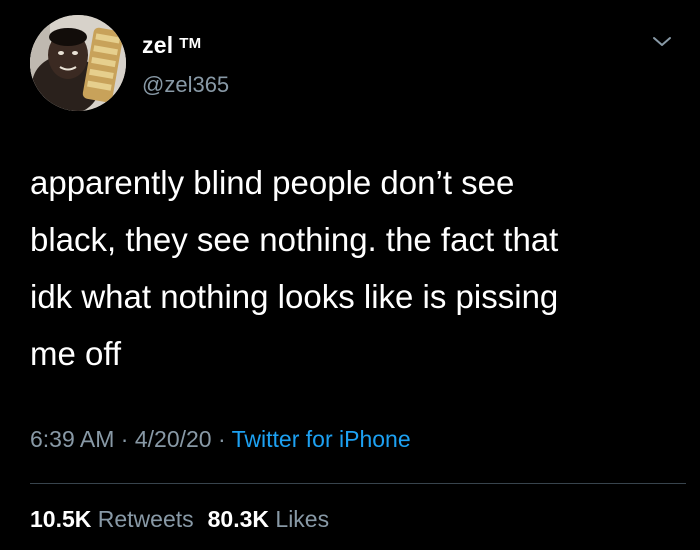 Image resolution: width=700 pixels, height=550 pixels. What do you see at coordinates (158, 45) in the screenshot?
I see `display-name-text: zel` at bounding box center [158, 45].